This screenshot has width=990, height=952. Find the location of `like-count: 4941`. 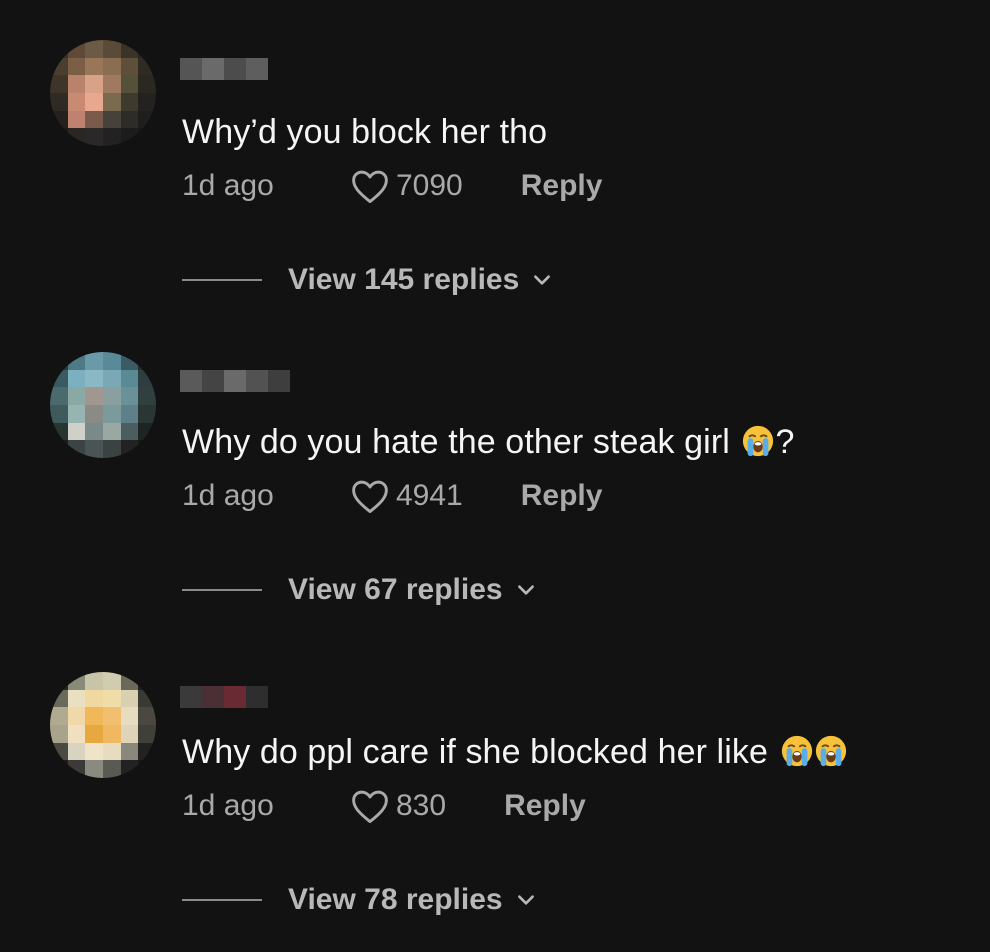

like-count: 4941 is located at coordinates (429, 495).